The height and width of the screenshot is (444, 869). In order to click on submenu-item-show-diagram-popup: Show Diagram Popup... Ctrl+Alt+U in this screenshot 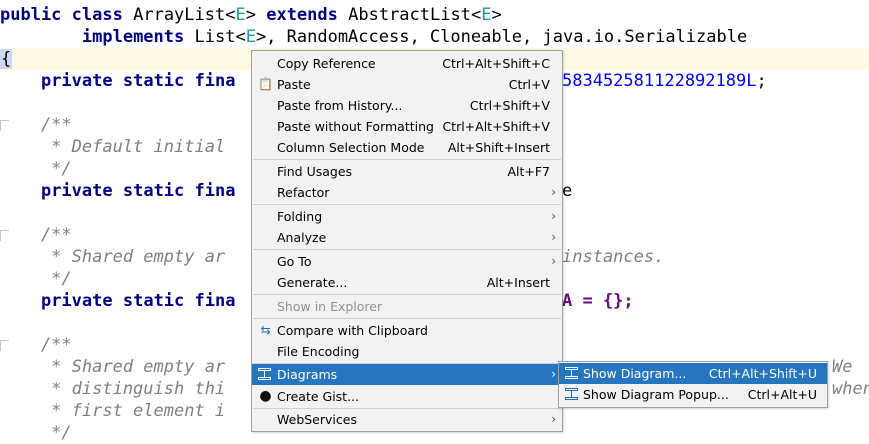, I will do `click(693, 394)`.